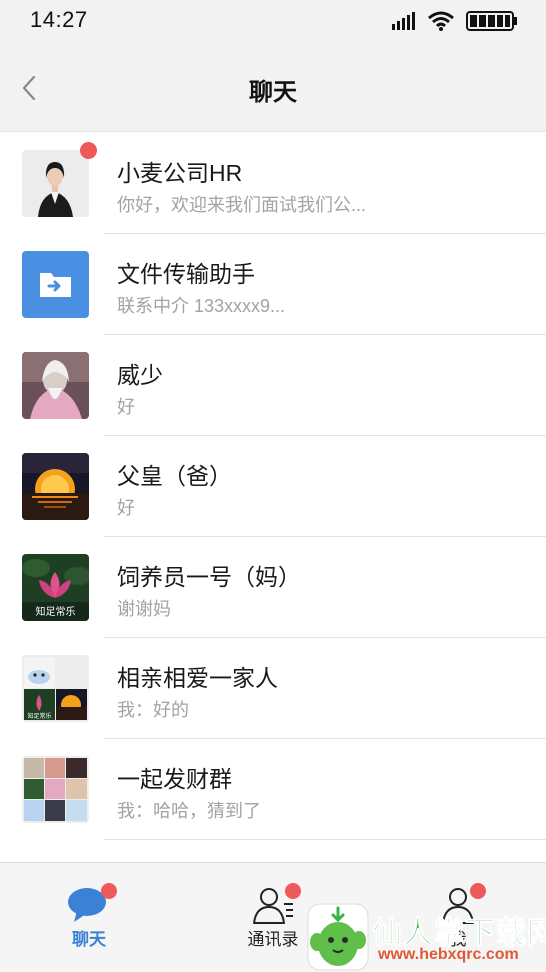  Describe the element at coordinates (59, 19) in the screenshot. I see `status-time: 14:27` at that location.